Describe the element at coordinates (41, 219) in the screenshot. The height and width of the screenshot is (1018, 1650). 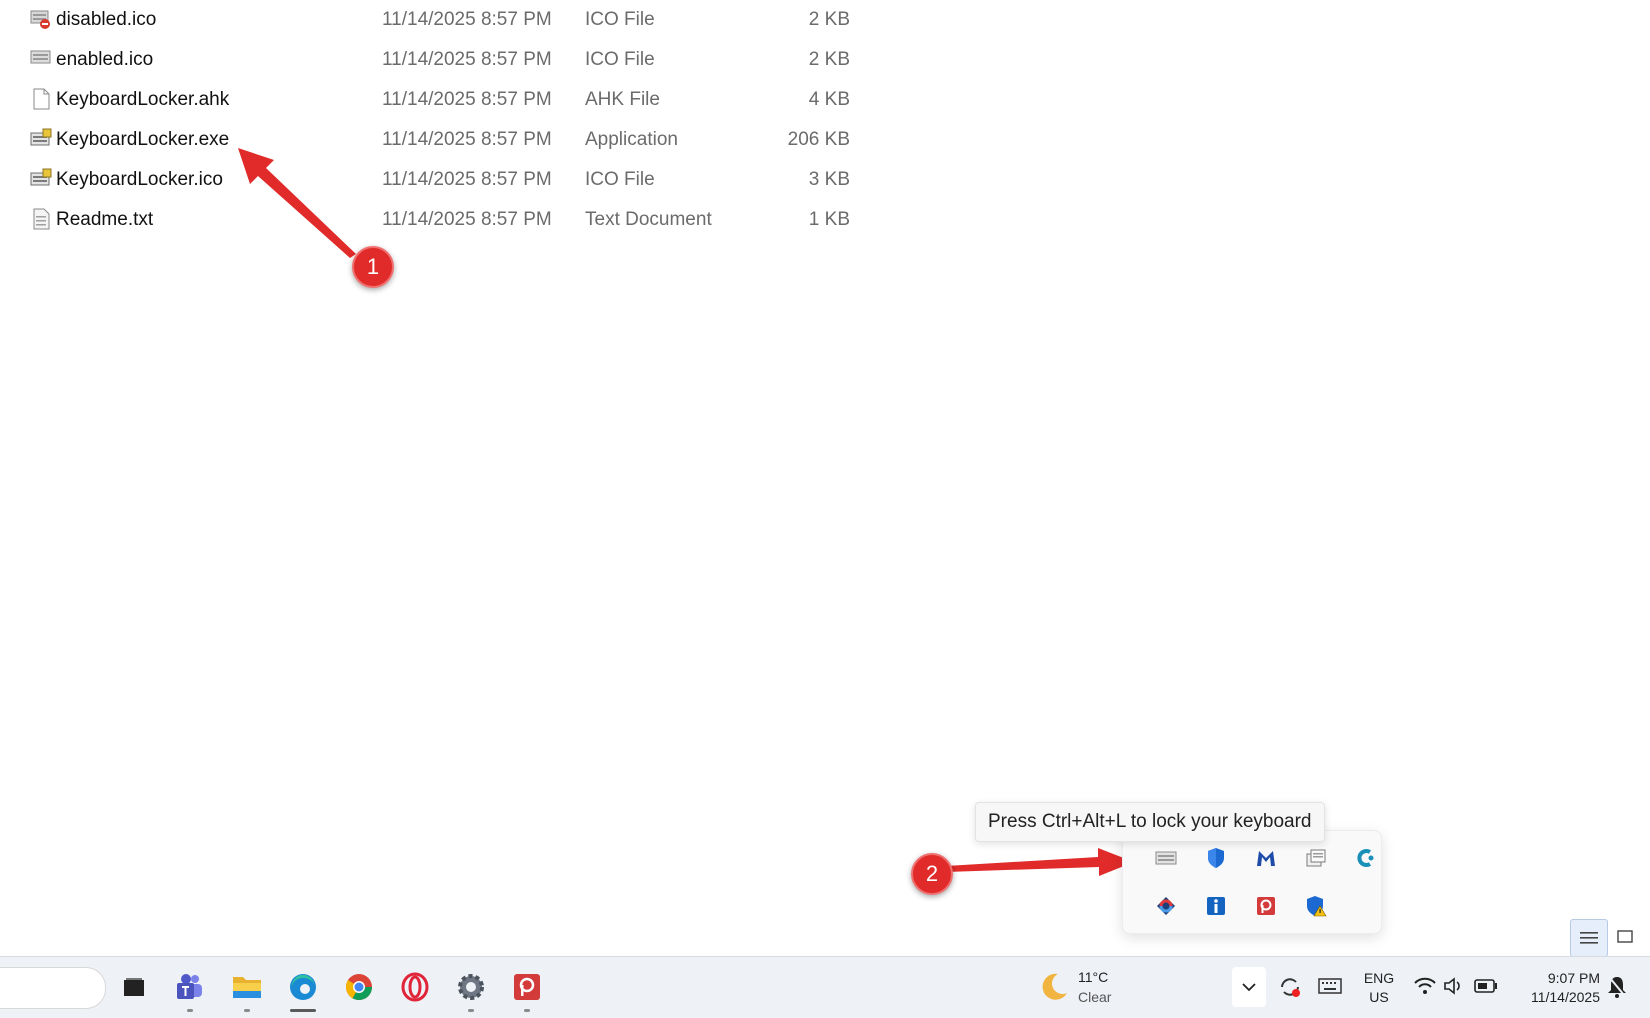
I see `text-file-icon` at that location.